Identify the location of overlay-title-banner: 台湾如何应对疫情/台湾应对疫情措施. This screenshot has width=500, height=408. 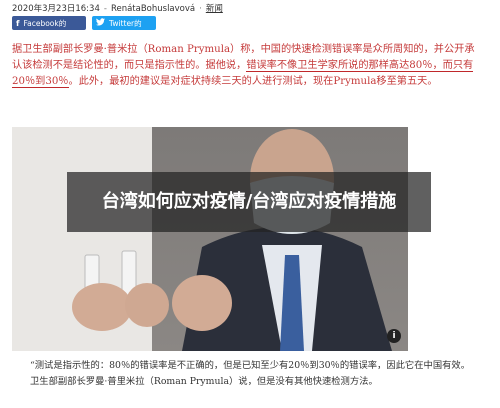
(249, 202).